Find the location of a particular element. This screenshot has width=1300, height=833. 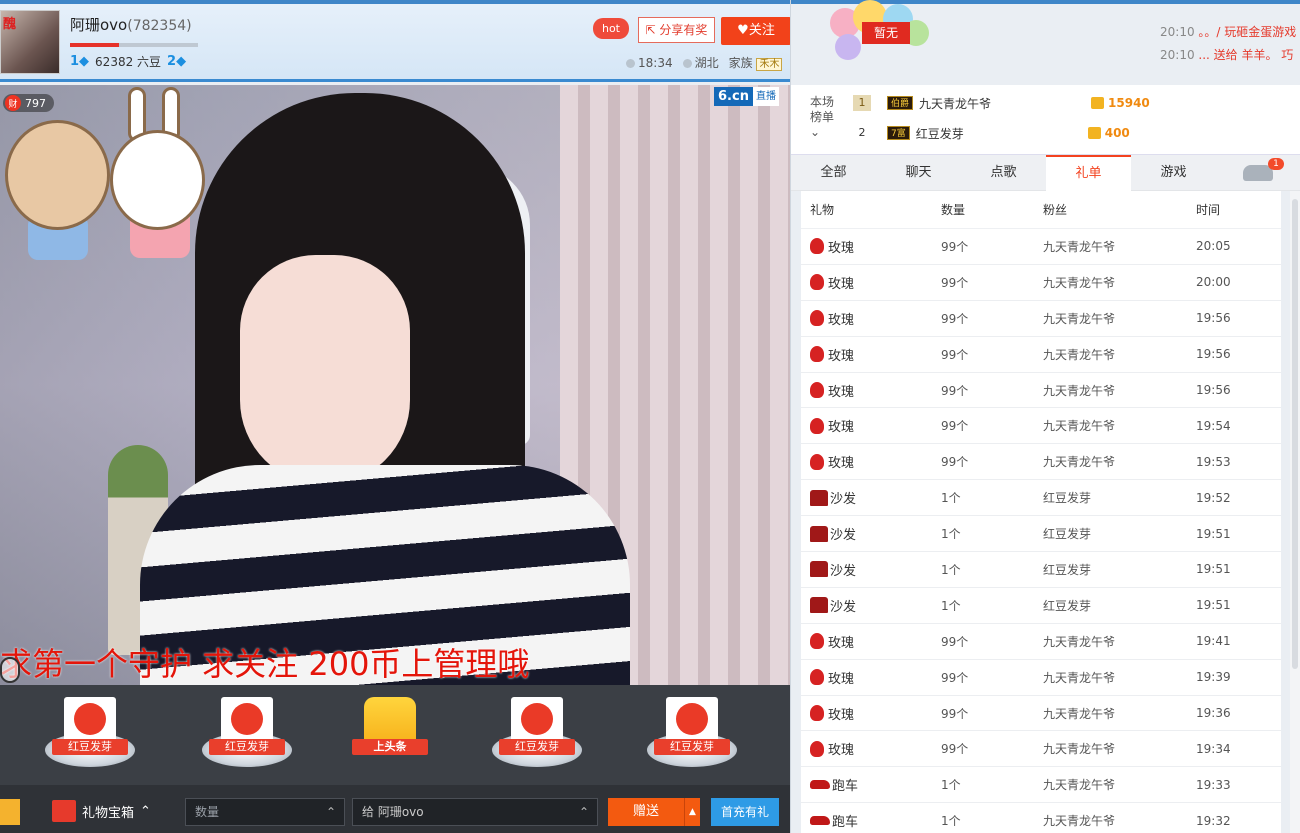

gift-name: 沙发 is located at coordinates (843, 536).